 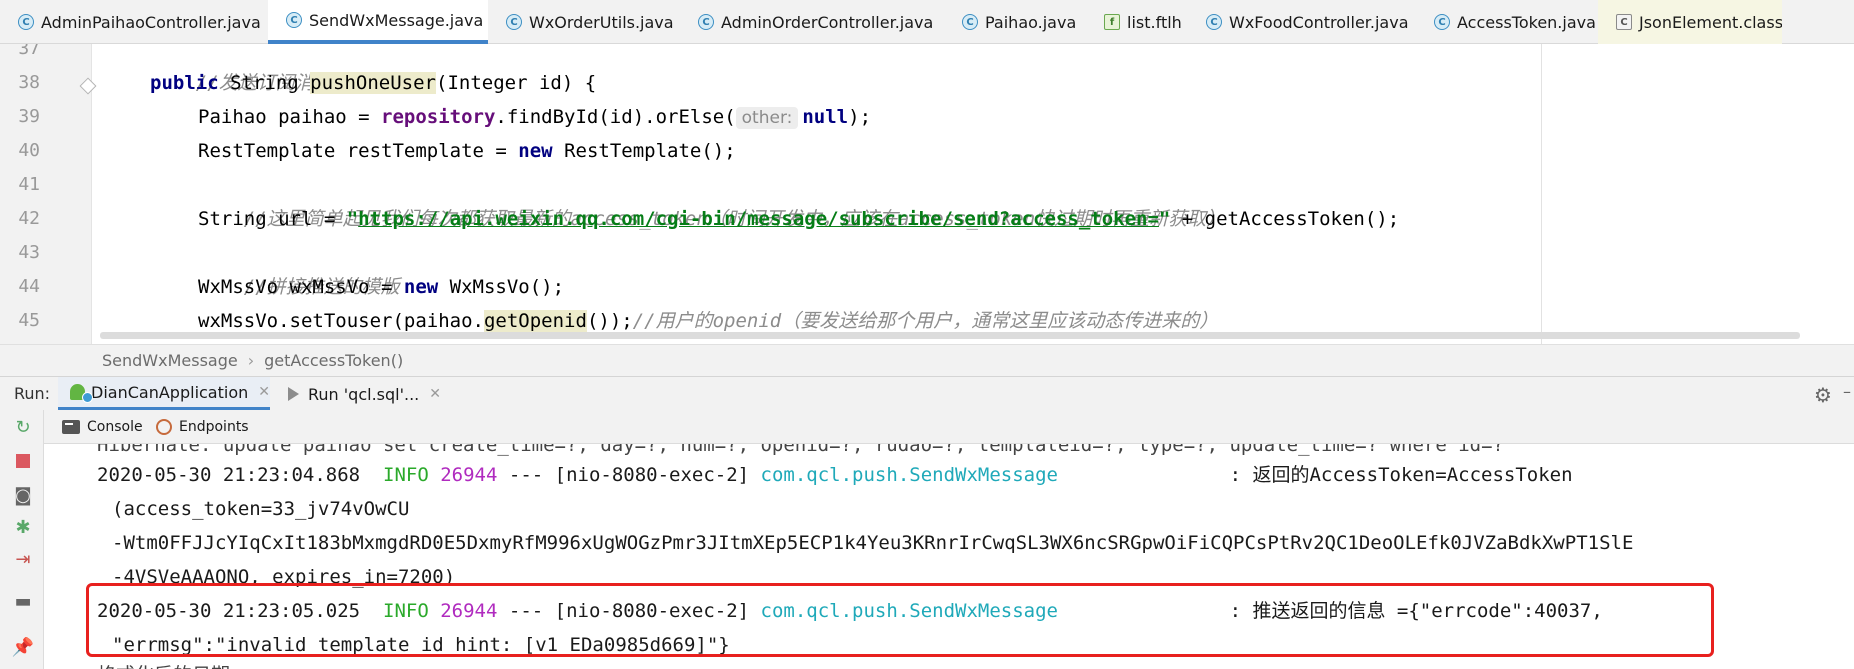 I want to click on horizontal-scrollbar, so click(x=950, y=335).